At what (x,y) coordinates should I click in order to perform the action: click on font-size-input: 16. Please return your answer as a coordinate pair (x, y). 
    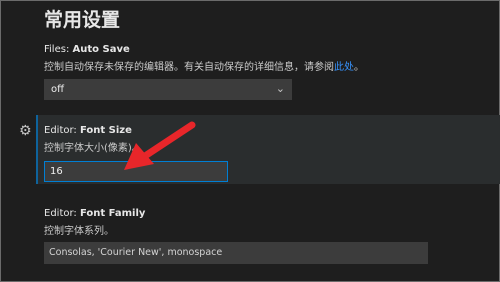
    Looking at the image, I should click on (136, 171).